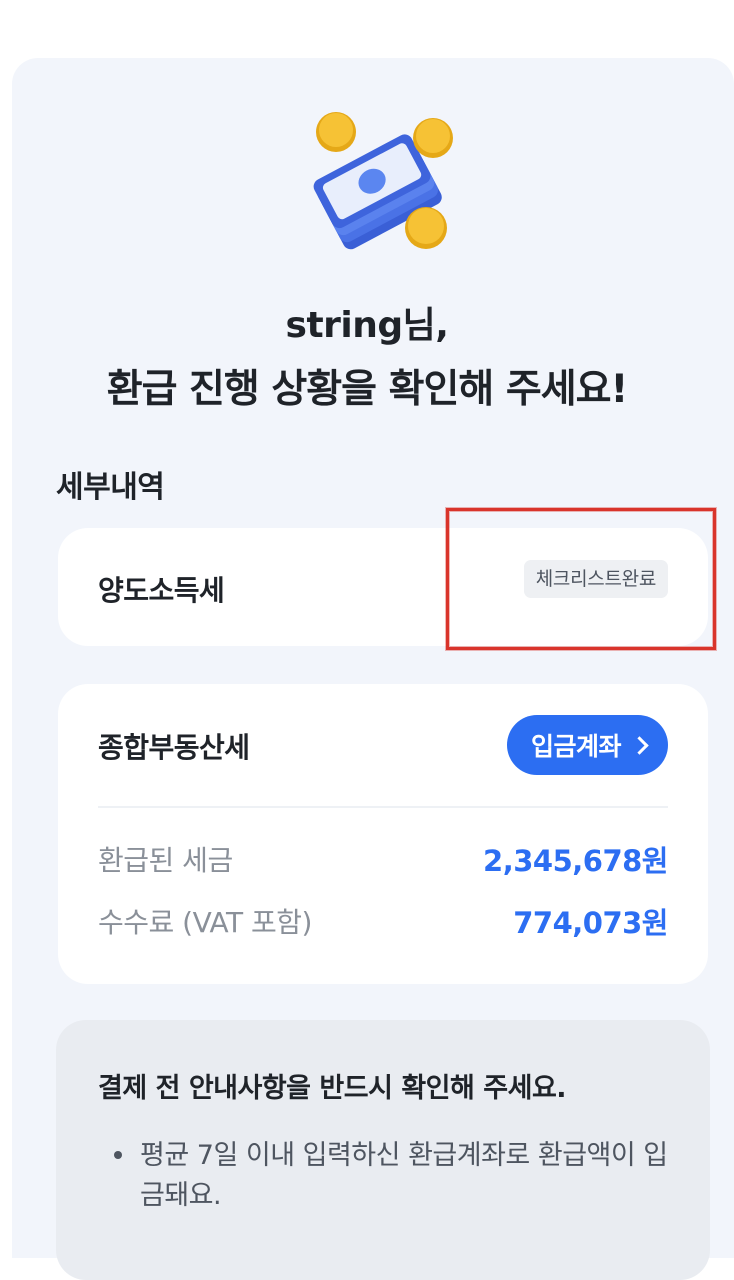  I want to click on notice-item-text: 평균 7일 이내 입력하신 환급계좌로 환급액이 입금돼요., so click(404, 1175).